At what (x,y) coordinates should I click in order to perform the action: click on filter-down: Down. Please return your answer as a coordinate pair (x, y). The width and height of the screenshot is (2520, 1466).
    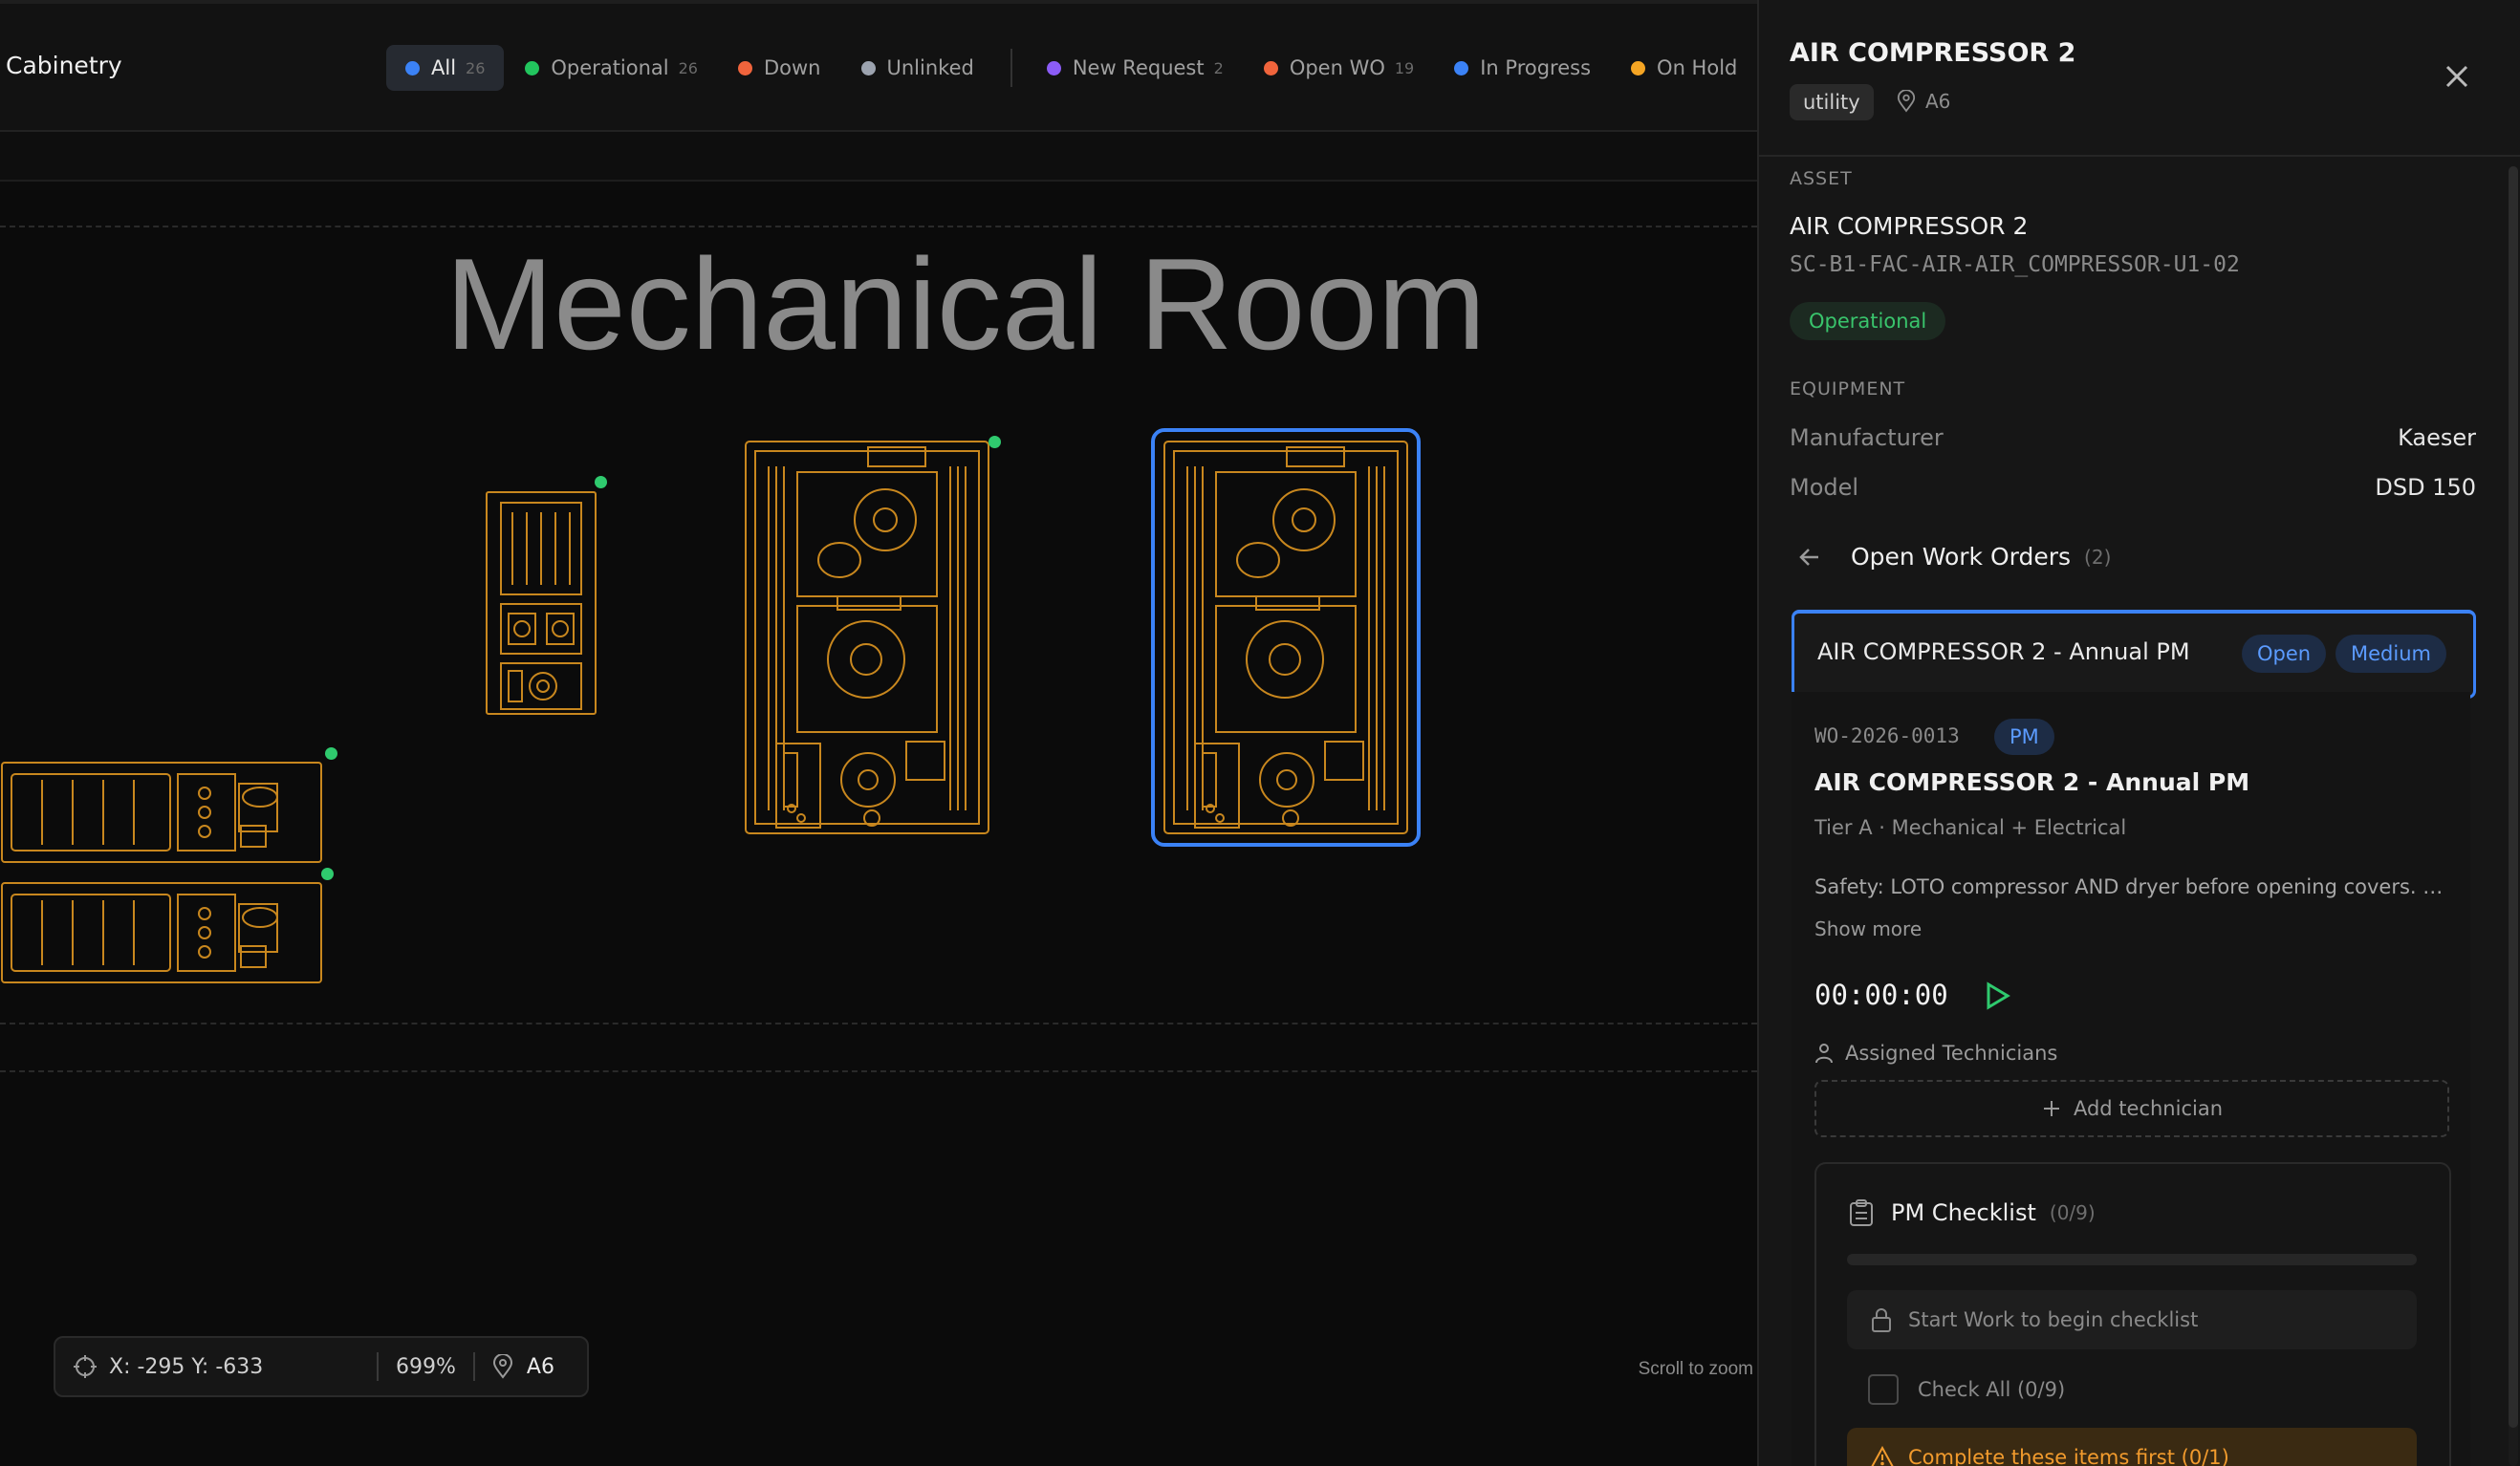
    Looking at the image, I should click on (779, 68).